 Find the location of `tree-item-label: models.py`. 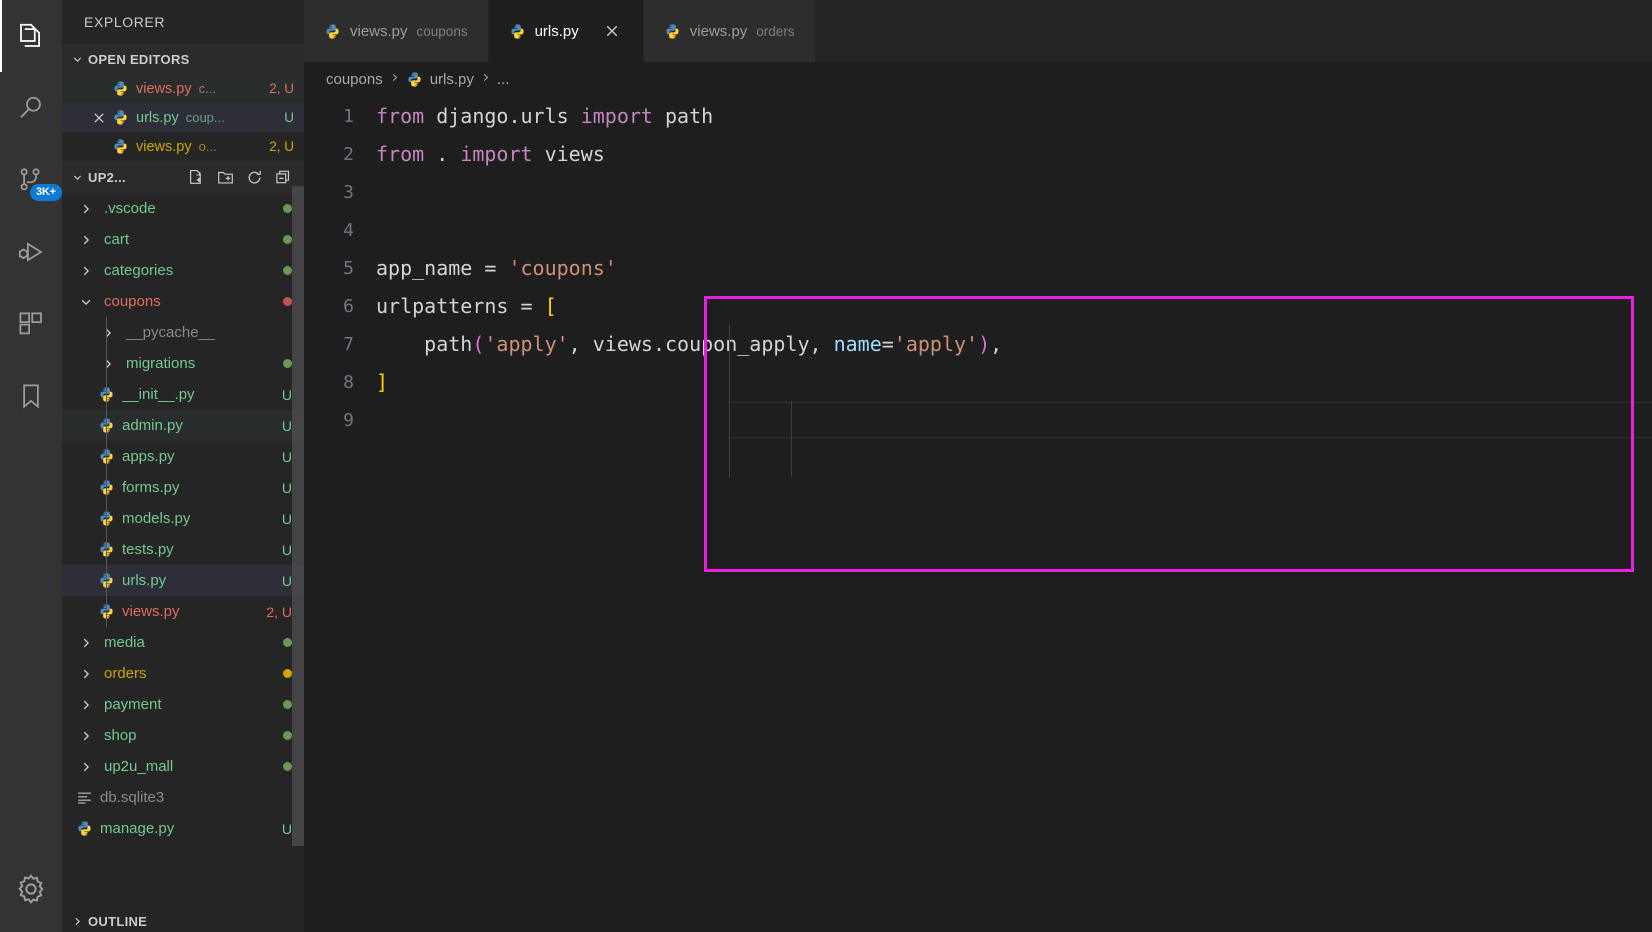

tree-item-label: models.py is located at coordinates (156, 518).